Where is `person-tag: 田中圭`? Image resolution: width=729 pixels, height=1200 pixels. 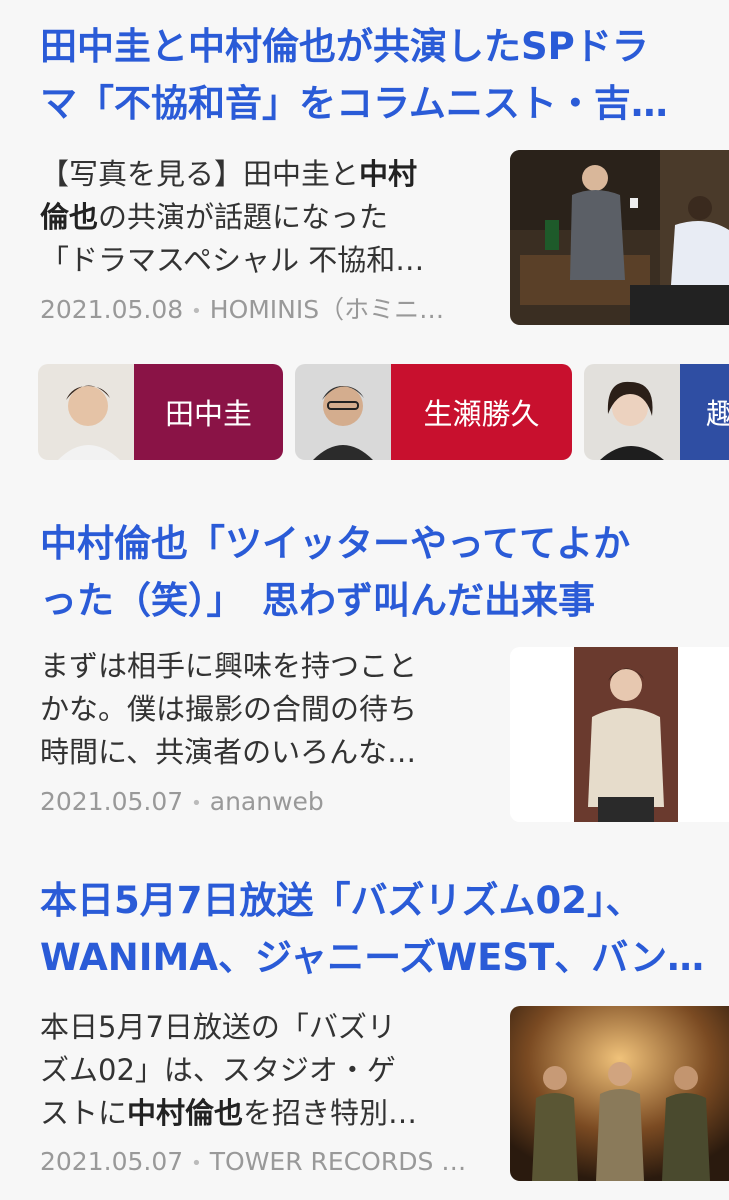 person-tag: 田中圭 is located at coordinates (160, 412).